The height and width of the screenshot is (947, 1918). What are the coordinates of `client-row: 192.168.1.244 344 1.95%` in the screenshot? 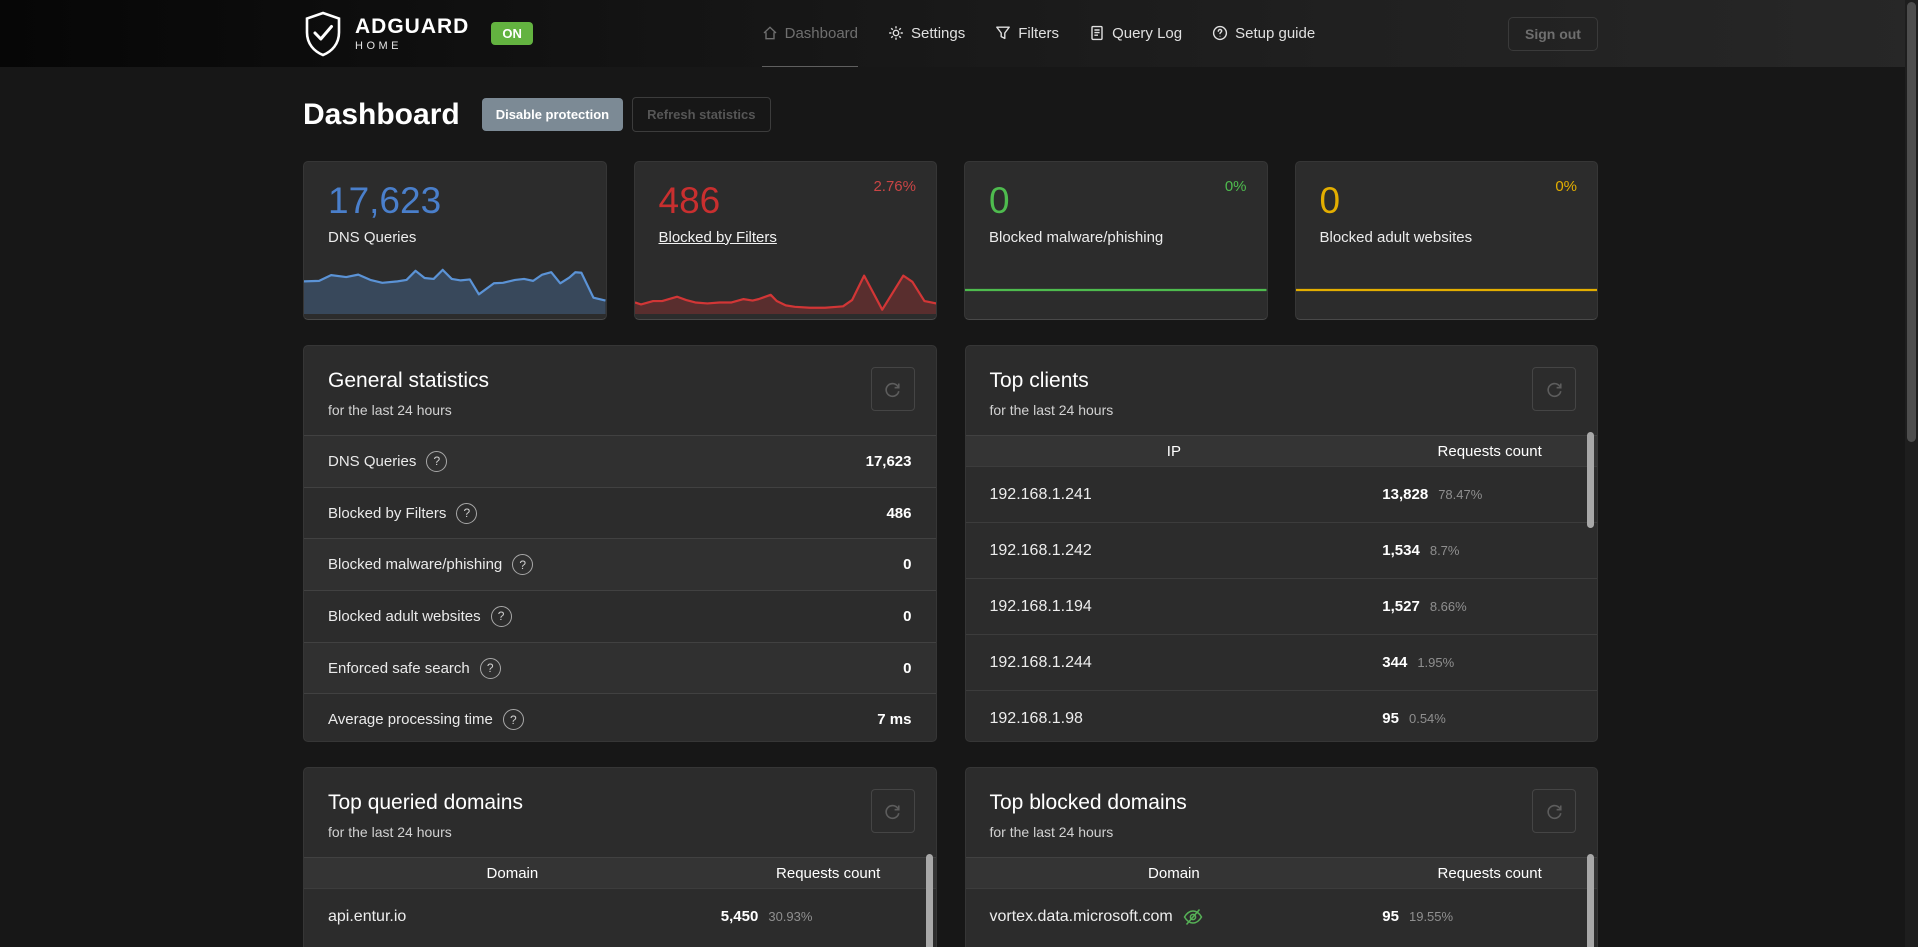 It's located at (1281, 662).